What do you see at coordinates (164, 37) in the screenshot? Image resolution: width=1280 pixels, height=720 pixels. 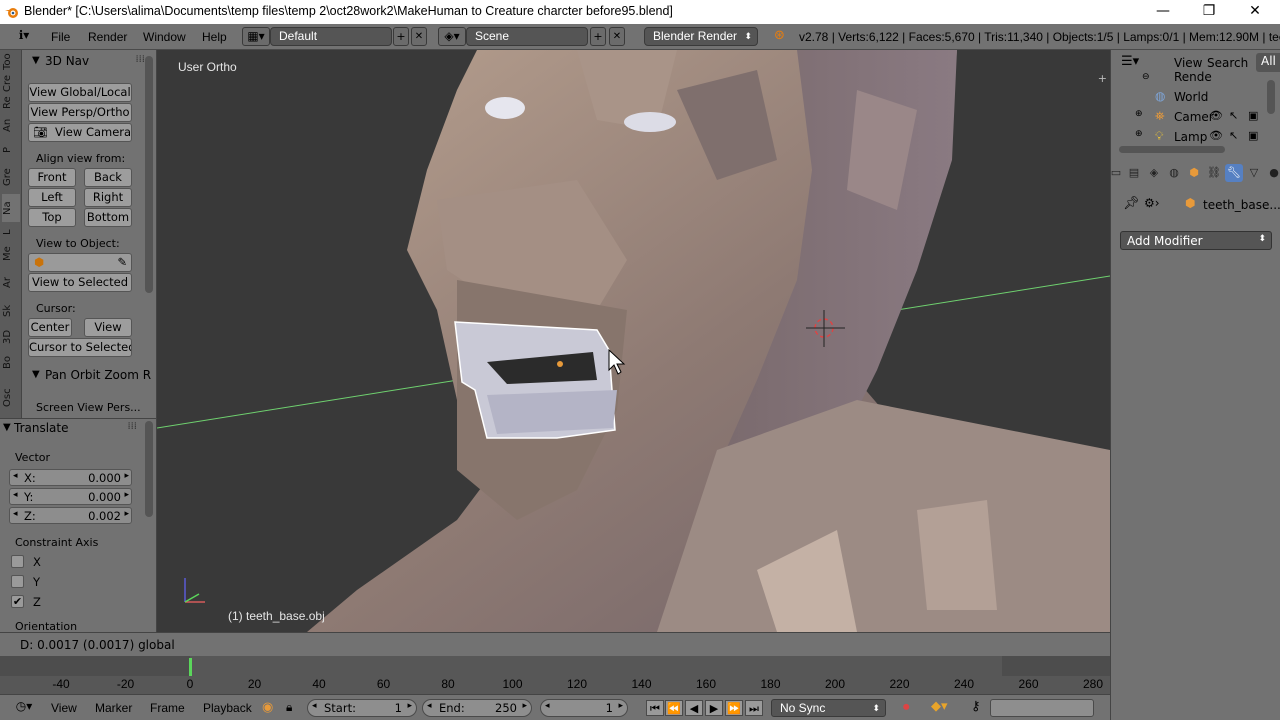 I see `menu-window: Window` at bounding box center [164, 37].